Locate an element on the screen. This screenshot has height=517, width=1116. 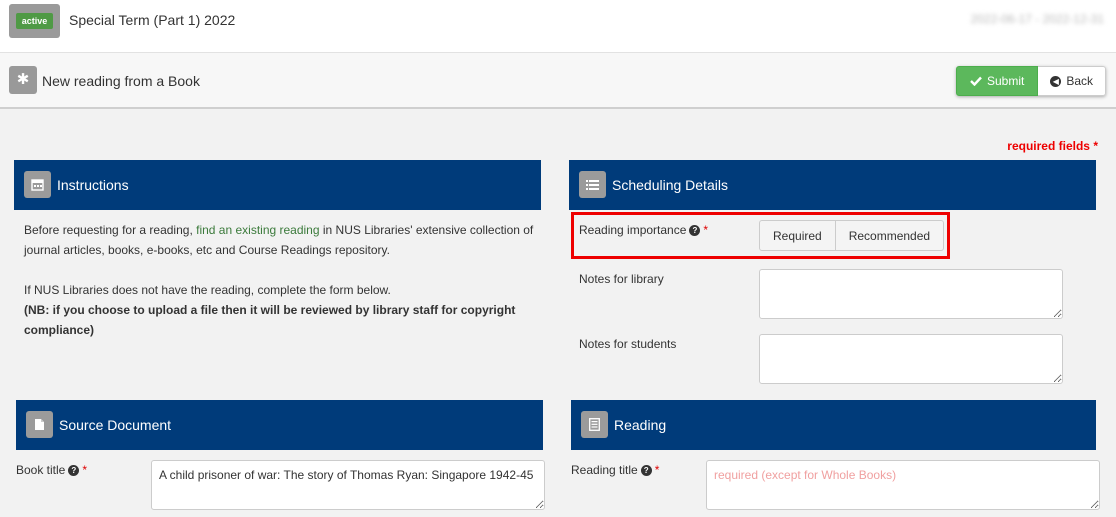
recommended-option-button: Recommended is located at coordinates (890, 235).